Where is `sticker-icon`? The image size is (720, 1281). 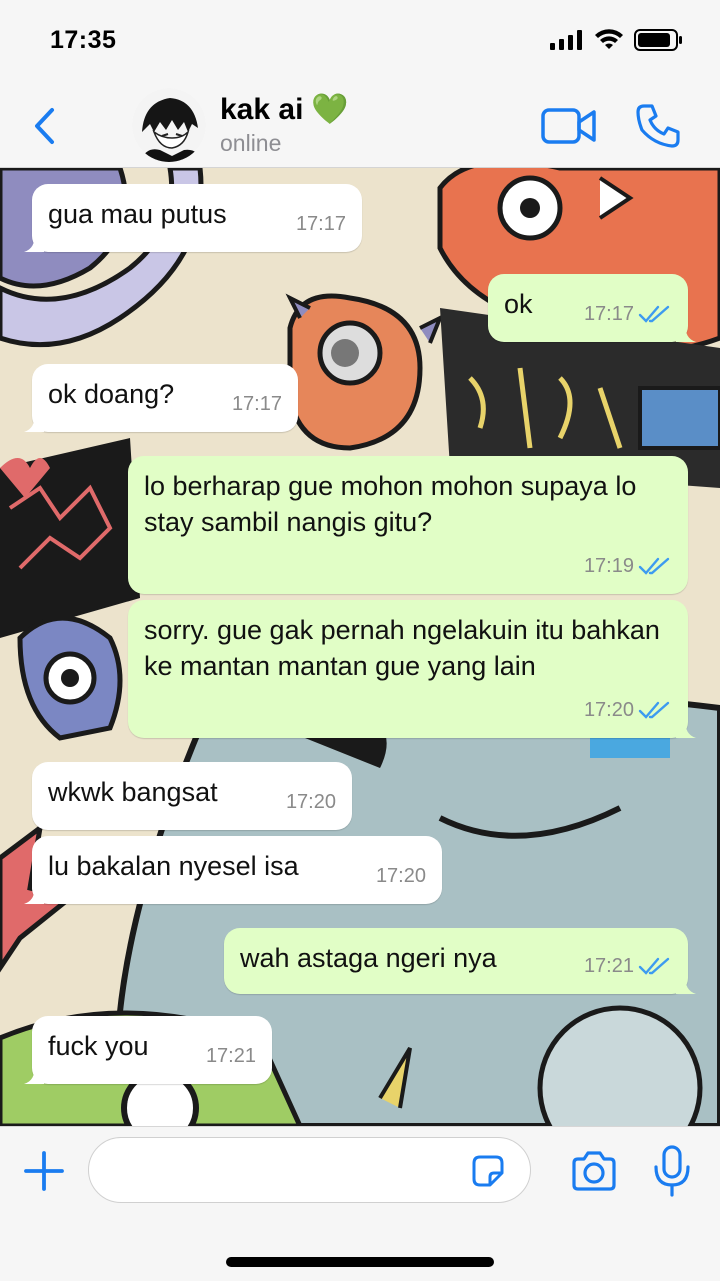
sticker-icon is located at coordinates (488, 1171).